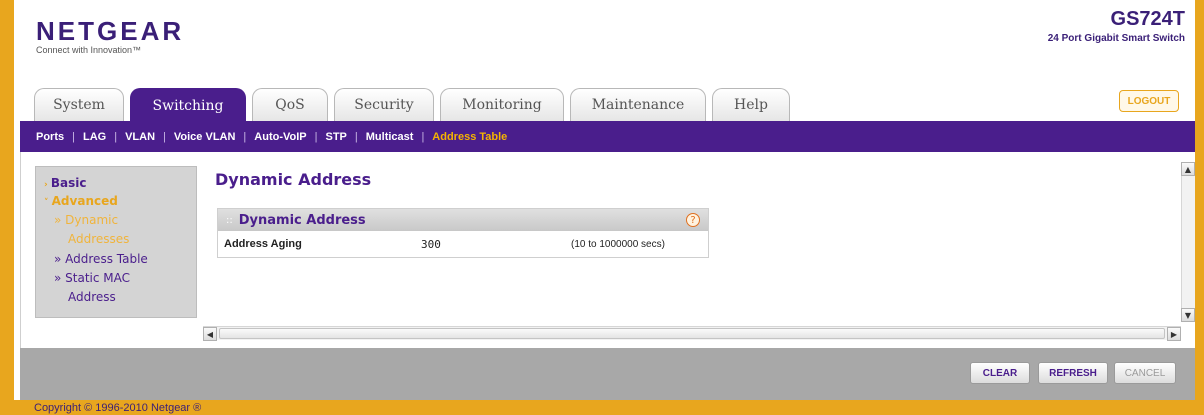 Image resolution: width=1204 pixels, height=415 pixels. Describe the element at coordinates (463, 244) in the screenshot. I see `table-row: Address Aging 300 (10 to 1000000 secs)` at that location.